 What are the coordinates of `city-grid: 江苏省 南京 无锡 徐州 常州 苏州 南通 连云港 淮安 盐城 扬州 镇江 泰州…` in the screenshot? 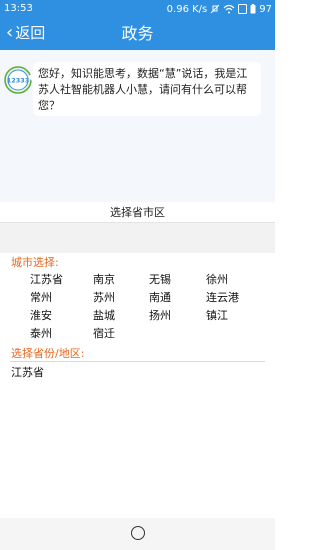 It's located at (145, 307).